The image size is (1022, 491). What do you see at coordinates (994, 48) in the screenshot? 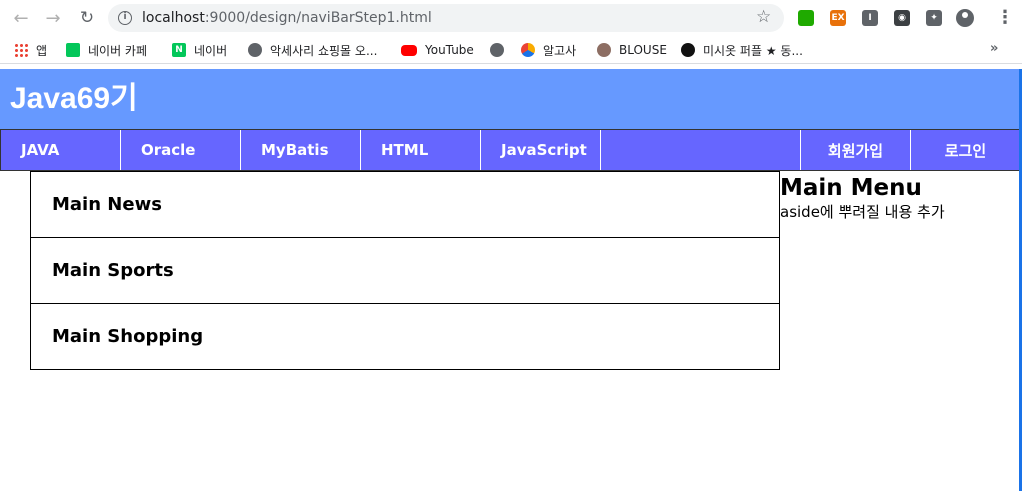
I see `bookmarks-more-icon: »` at bounding box center [994, 48].